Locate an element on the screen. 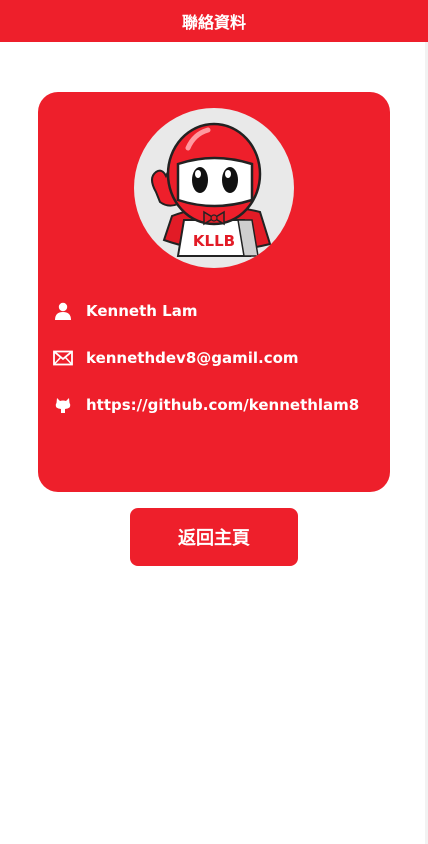 This screenshot has width=428, height=844. mail-icon is located at coordinates (63, 358).